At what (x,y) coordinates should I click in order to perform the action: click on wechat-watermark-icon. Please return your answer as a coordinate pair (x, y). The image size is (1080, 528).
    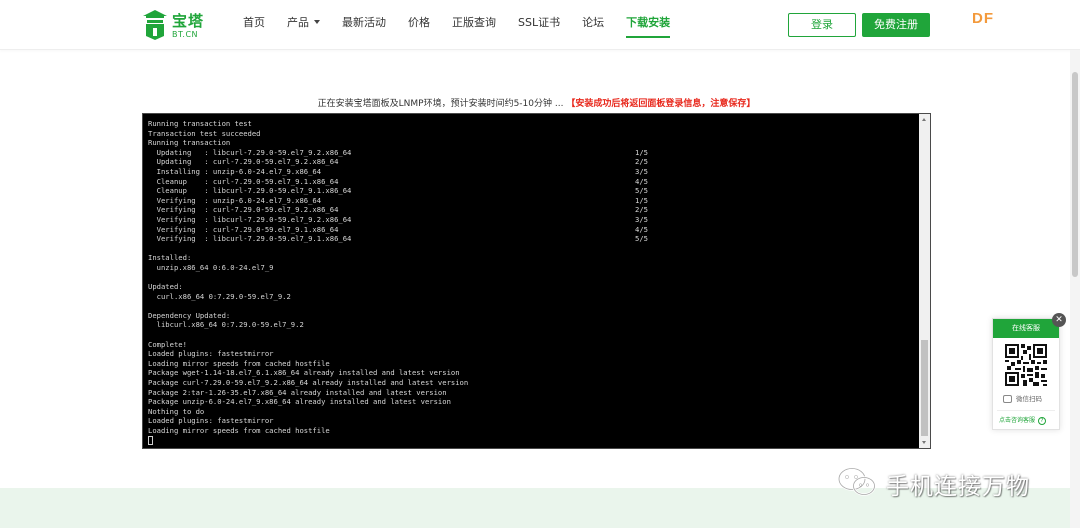
    Looking at the image, I should click on (856, 481).